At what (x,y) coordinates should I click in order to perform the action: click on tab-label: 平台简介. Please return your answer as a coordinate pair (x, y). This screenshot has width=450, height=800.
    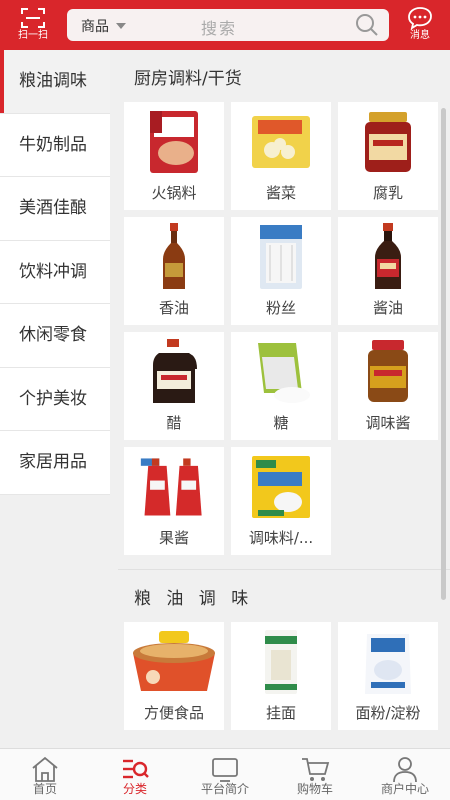
    Looking at the image, I should click on (224, 789).